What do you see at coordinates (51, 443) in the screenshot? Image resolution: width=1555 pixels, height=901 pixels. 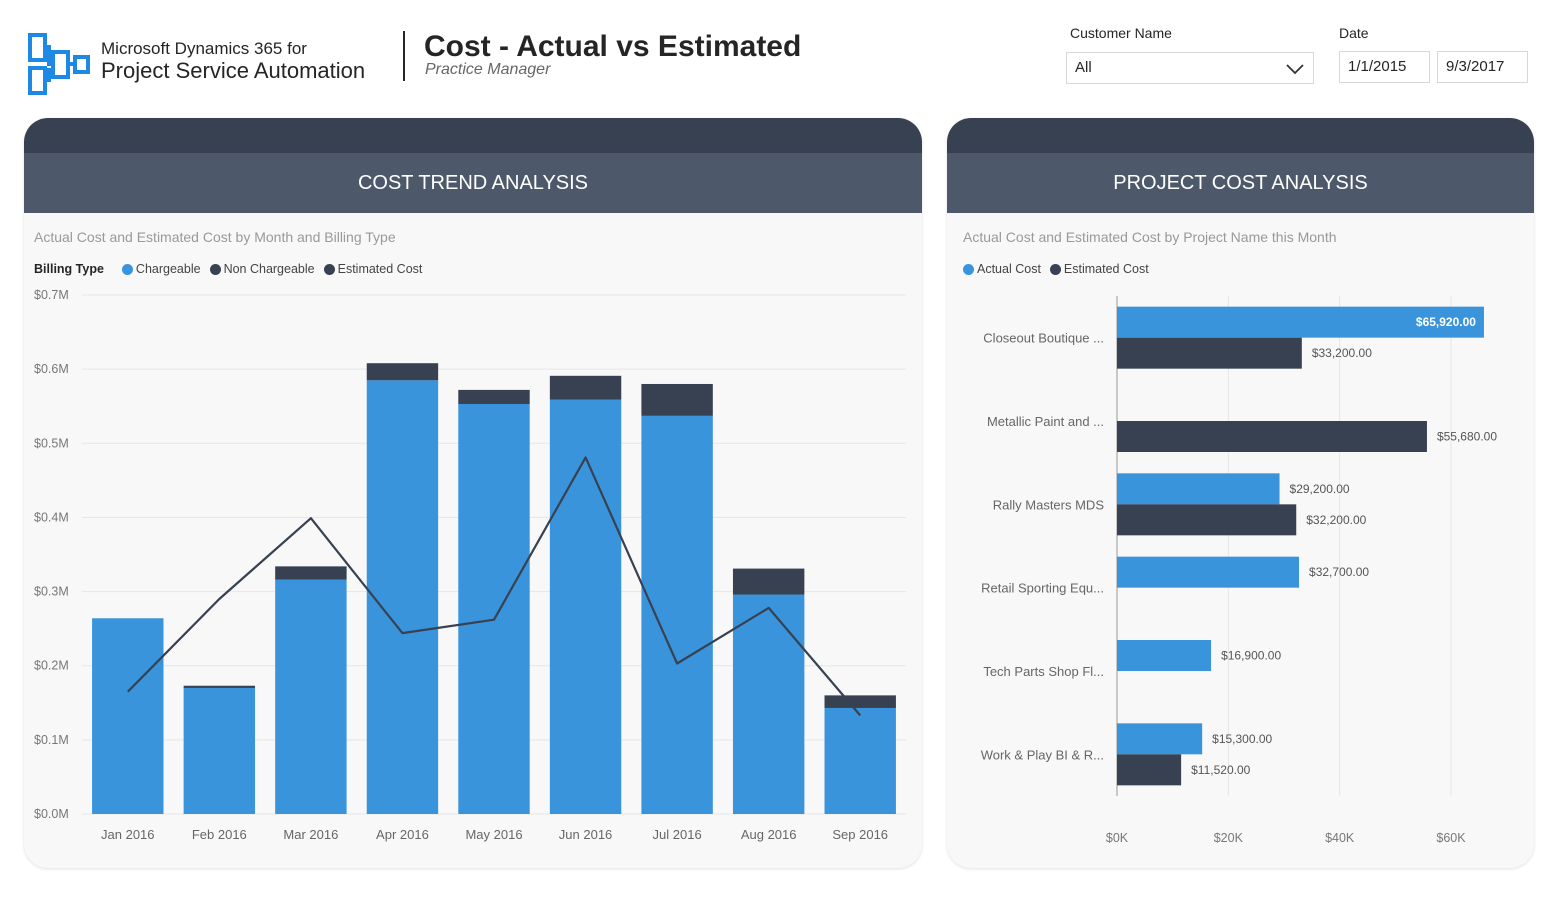 I see `y-tick-label: $0.5M` at bounding box center [51, 443].